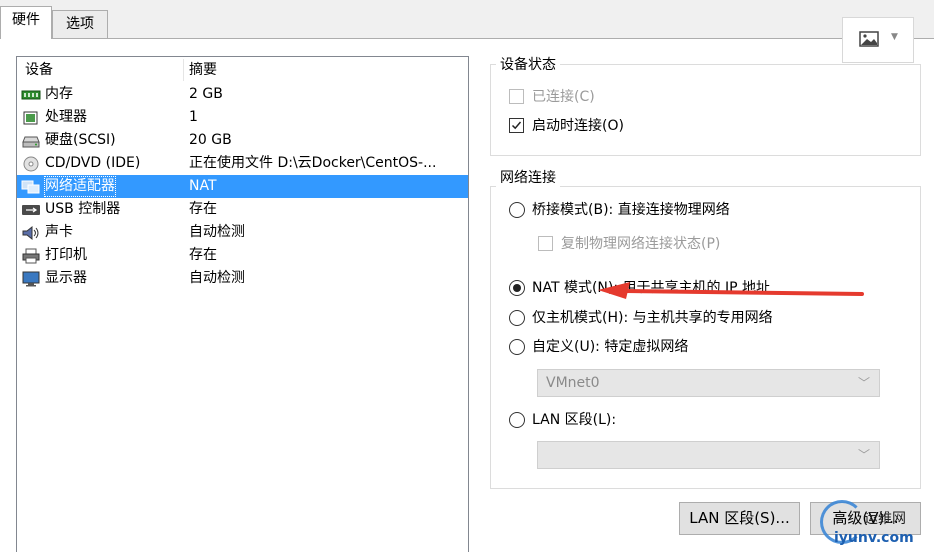 The height and width of the screenshot is (552, 934). Describe the element at coordinates (631, 210) in the screenshot. I see `bridged-label: 桥接模式(B): 直接连接物理网络` at that location.